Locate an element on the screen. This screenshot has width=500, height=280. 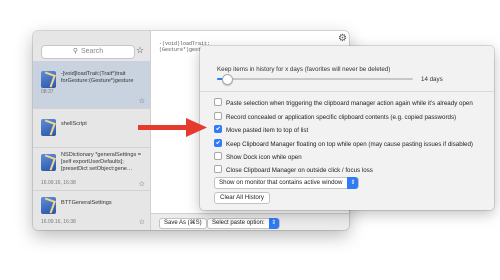
list-item: BTTGeneralSettings 16.09.16, 16:38 ☆ is located at coordinates (91, 210).